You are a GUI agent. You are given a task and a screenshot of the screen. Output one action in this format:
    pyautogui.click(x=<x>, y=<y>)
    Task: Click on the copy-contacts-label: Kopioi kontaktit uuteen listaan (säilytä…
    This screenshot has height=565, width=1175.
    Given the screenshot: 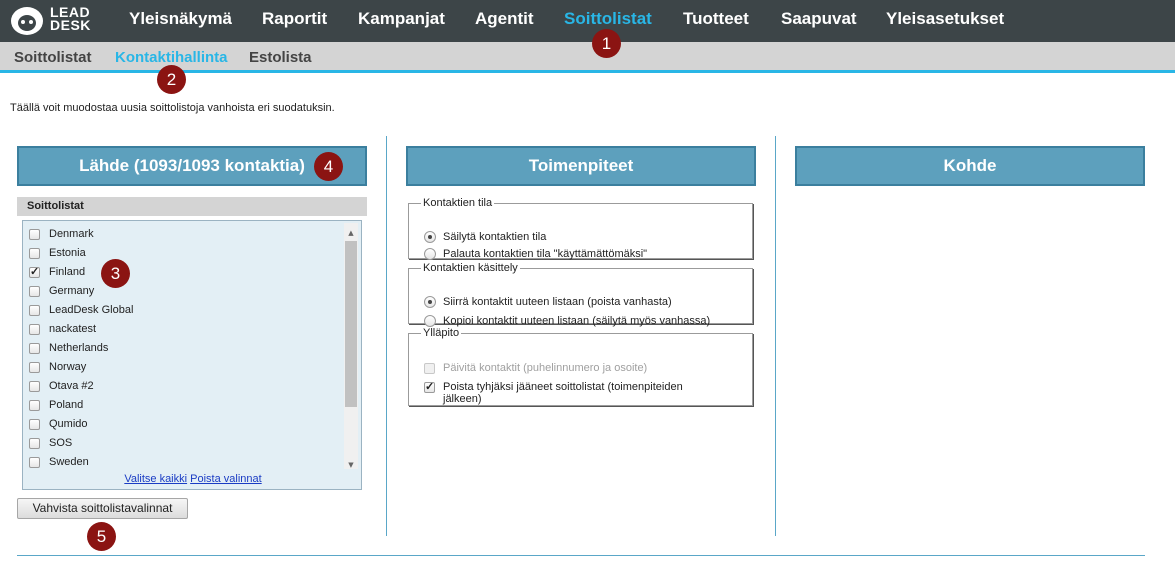 What is the action you would take?
    pyautogui.click(x=577, y=321)
    